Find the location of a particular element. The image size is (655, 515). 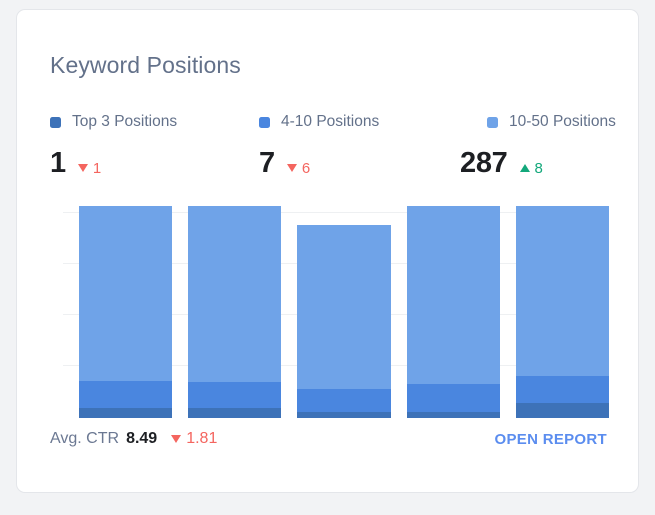

avg-ctr-label: Avg. CTR is located at coordinates (85, 438).